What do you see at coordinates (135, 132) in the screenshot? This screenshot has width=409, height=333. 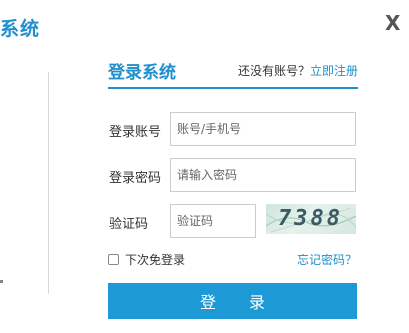 I see `account-label: 登录账号` at bounding box center [135, 132].